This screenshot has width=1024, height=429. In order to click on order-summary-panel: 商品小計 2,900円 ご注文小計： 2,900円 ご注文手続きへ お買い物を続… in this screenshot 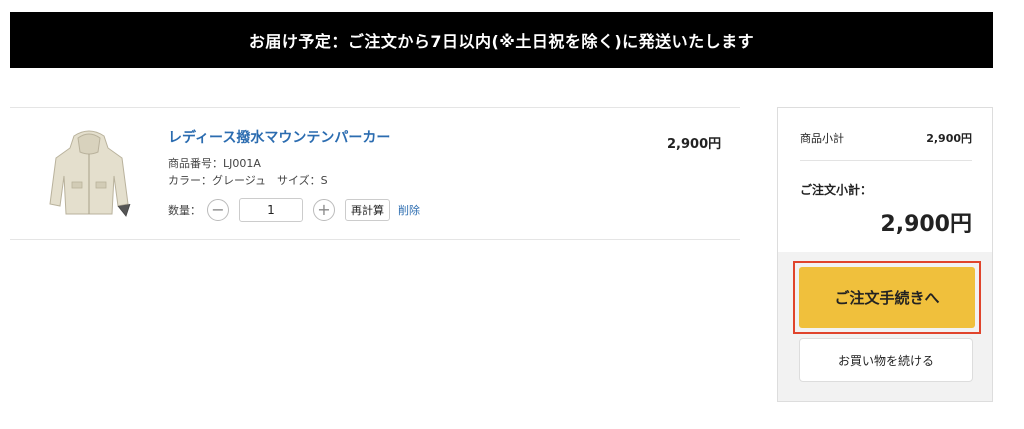, I will do `click(885, 254)`.